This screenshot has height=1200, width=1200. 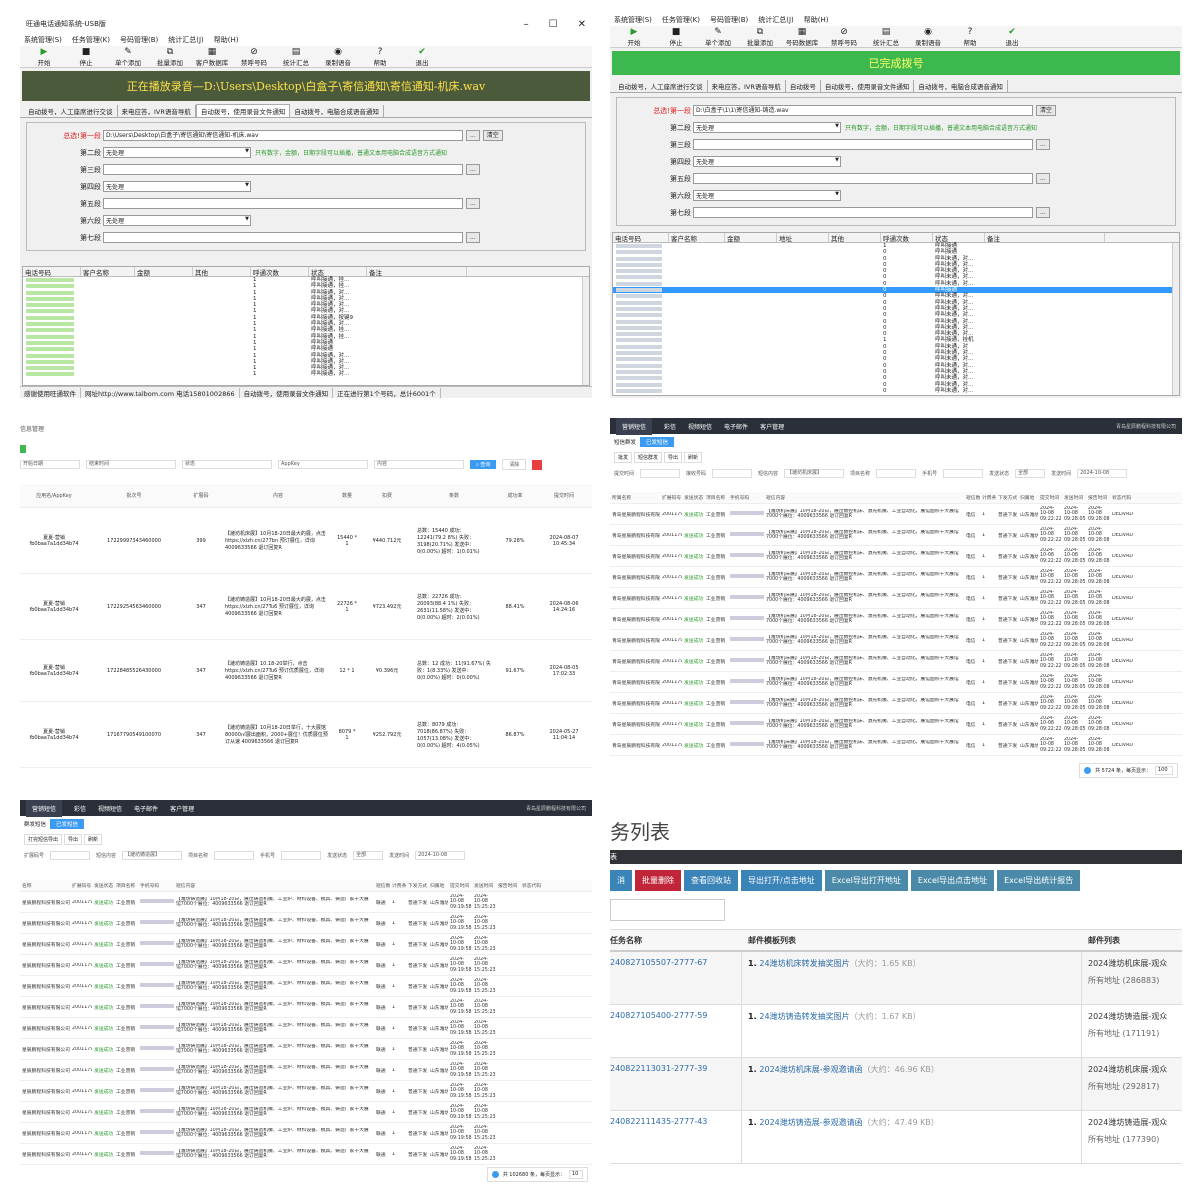 What do you see at coordinates (537, 464) in the screenshot?
I see `extra-button` at bounding box center [537, 464].